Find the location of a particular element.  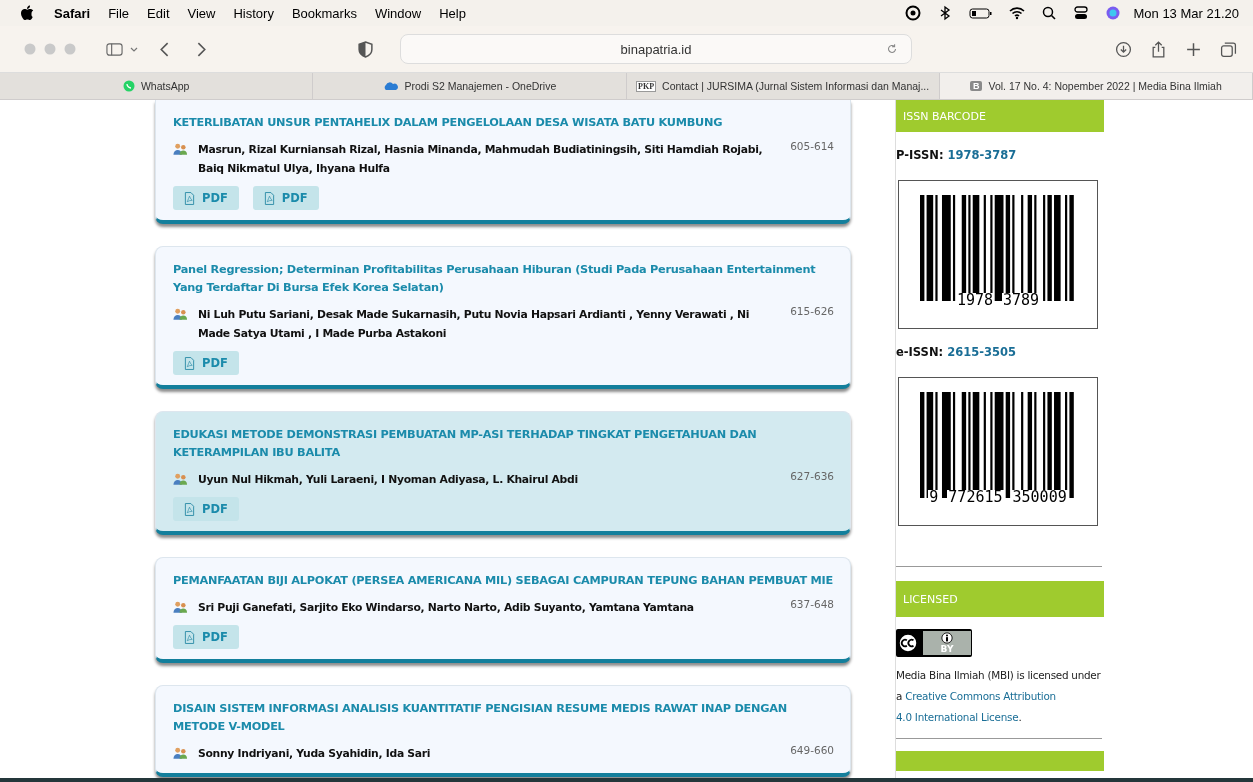

download-icon is located at coordinates (1123, 49).